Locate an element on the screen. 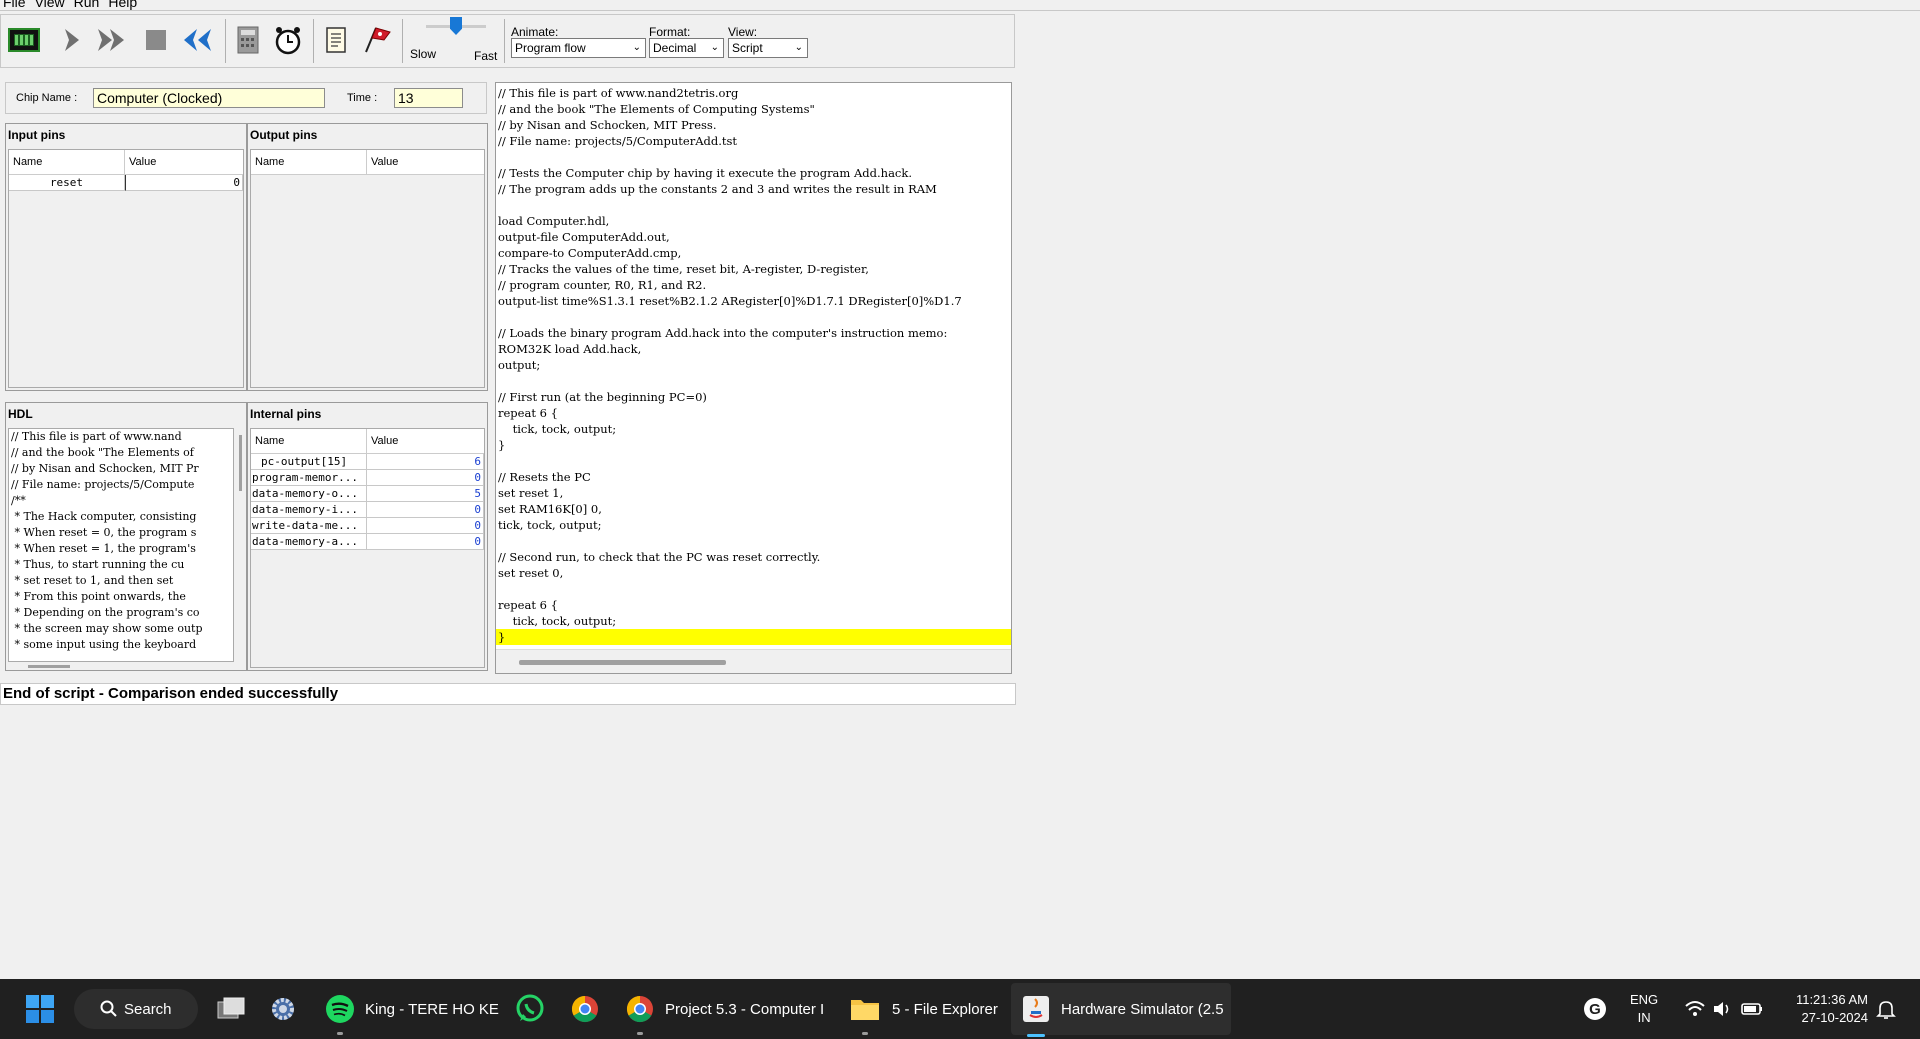 This screenshot has height=1039, width=1920. chip-name-field: Computer (Clocked) is located at coordinates (209, 98).